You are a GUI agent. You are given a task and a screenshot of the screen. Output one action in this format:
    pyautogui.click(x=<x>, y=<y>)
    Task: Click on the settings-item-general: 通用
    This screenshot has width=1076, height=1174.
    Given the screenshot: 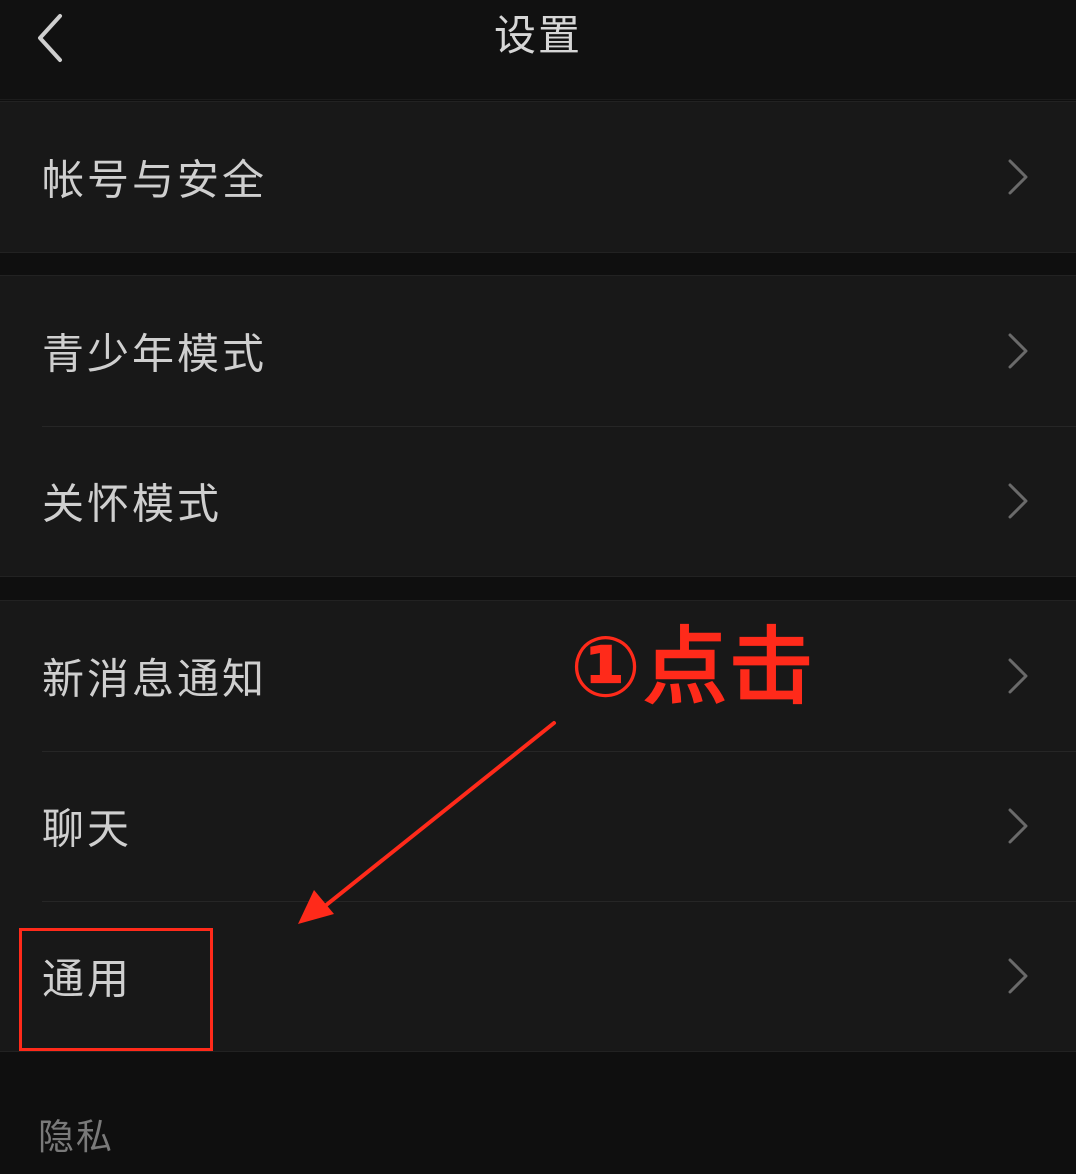 What is the action you would take?
    pyautogui.click(x=538, y=976)
    